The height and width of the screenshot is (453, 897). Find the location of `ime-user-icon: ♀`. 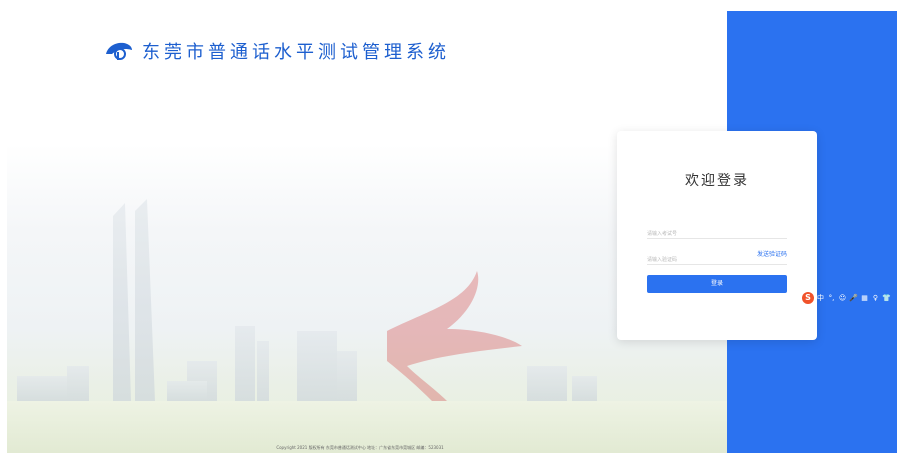

ime-user-icon: ♀ is located at coordinates (875, 298).